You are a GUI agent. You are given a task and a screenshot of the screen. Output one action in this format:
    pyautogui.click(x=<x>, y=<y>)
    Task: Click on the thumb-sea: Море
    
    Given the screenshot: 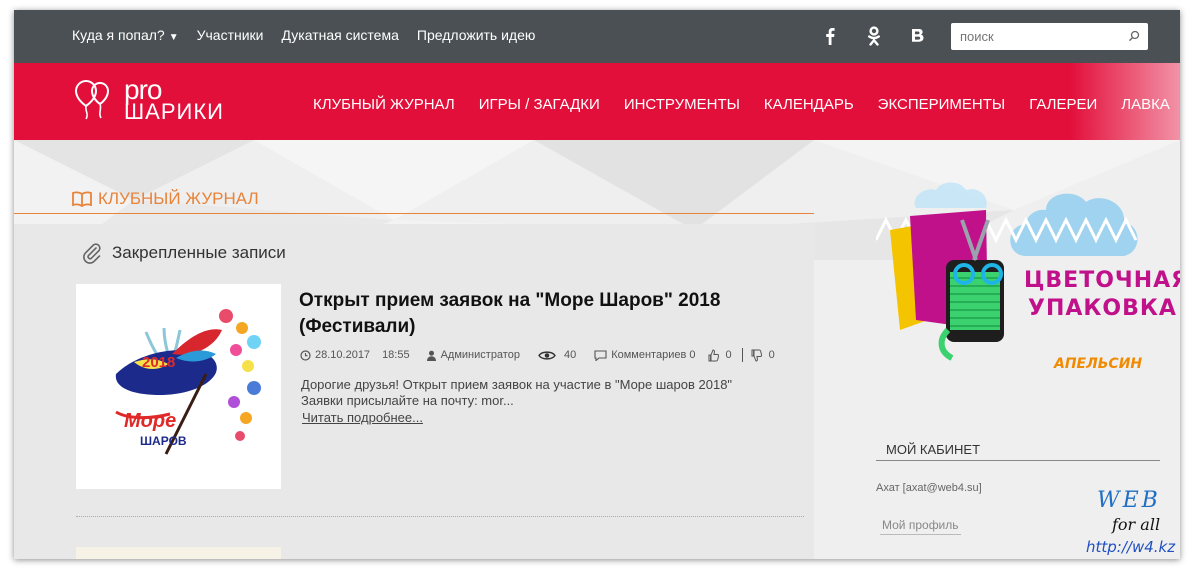 What is the action you would take?
    pyautogui.click(x=150, y=421)
    